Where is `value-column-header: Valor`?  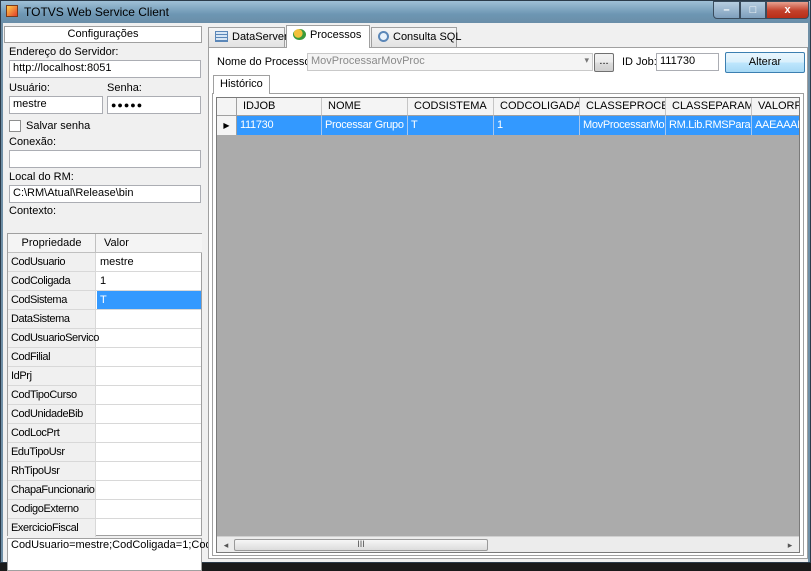
value-column-header: Valor is located at coordinates (149, 243).